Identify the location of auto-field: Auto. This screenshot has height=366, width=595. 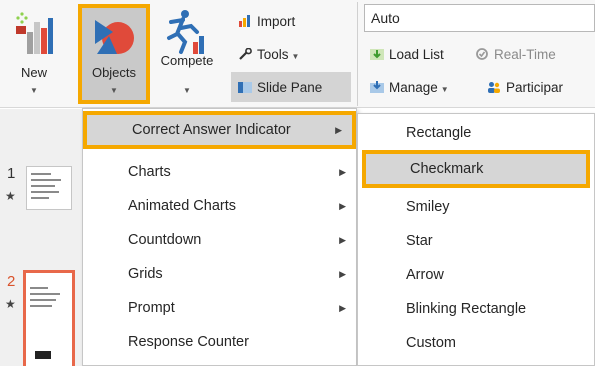
(479, 18).